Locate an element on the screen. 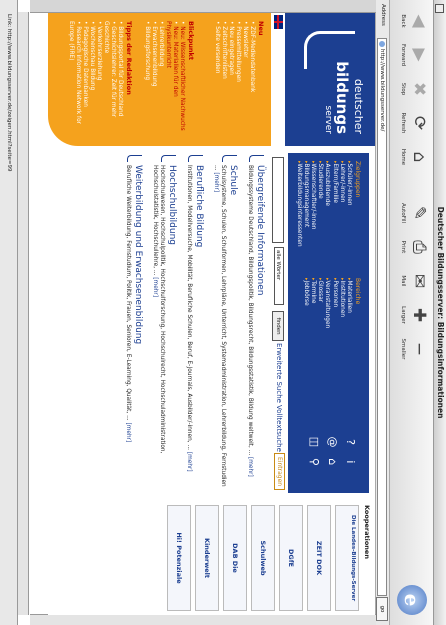  home-button: ⌂ Home is located at coordinates (415, 157).